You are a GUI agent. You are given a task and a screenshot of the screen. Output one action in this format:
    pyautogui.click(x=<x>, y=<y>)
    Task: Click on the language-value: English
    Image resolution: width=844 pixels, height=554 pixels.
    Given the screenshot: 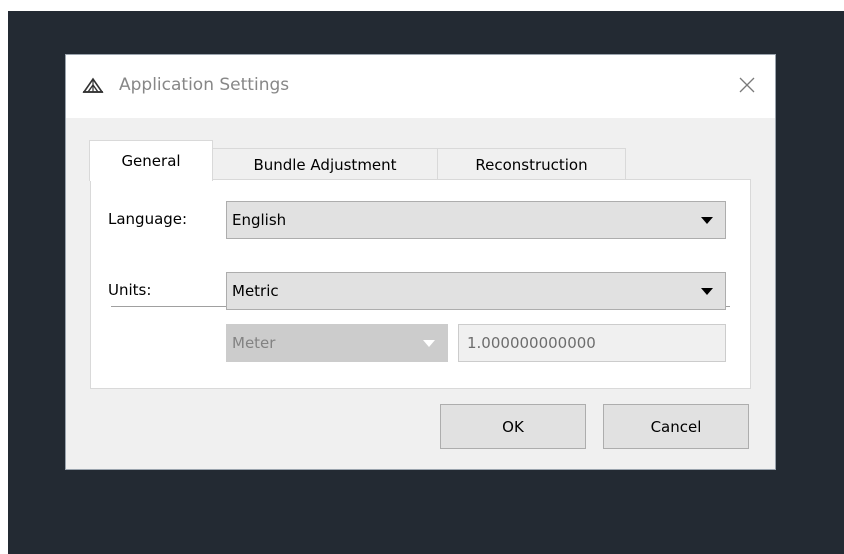 What is the action you would take?
    pyautogui.click(x=259, y=220)
    